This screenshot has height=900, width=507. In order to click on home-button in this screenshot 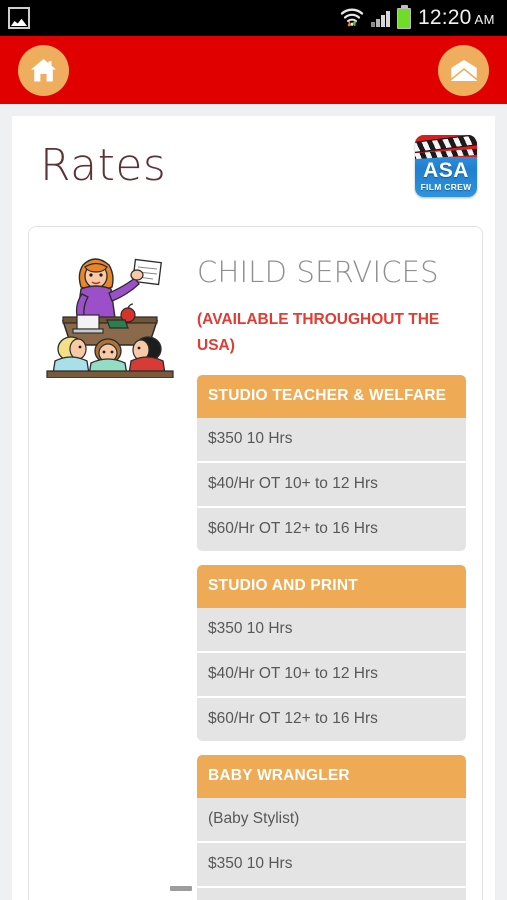, I will do `click(43, 70)`.